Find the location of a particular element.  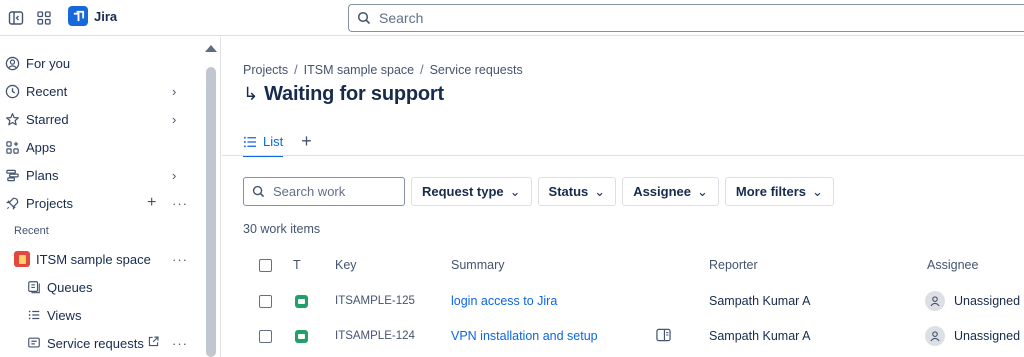

status-filter: Status ⌄ is located at coordinates (577, 191).